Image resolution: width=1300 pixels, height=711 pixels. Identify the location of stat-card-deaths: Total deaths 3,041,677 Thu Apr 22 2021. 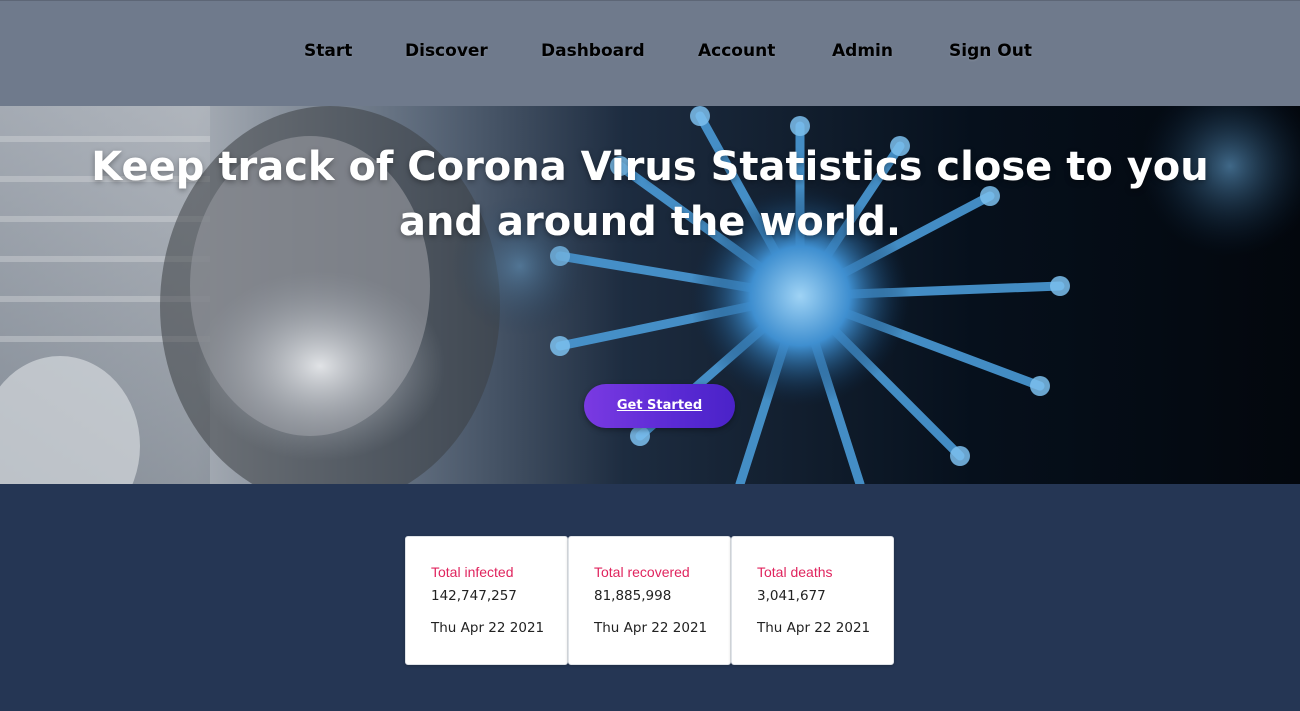
(812, 600).